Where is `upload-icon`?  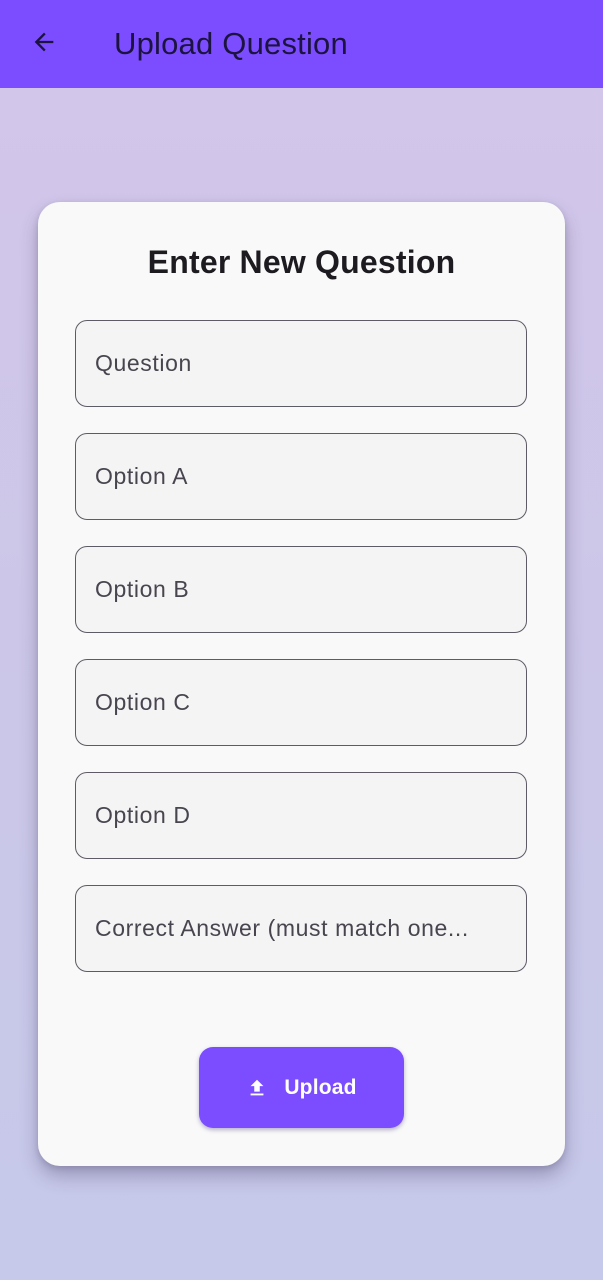
upload-icon is located at coordinates (257, 1088).